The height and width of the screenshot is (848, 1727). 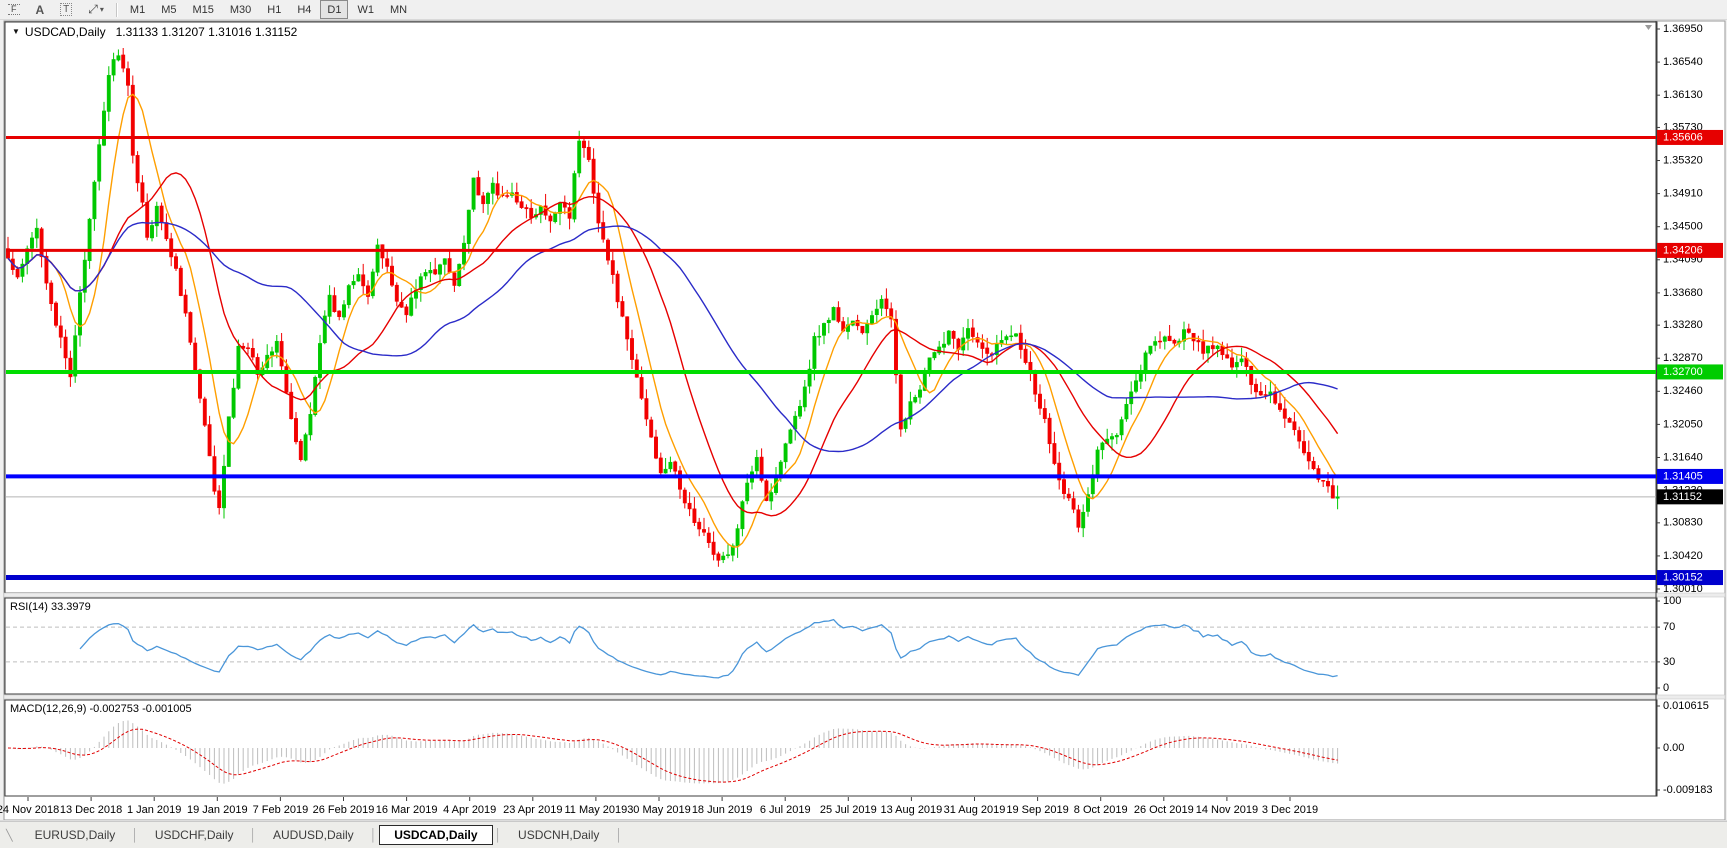 What do you see at coordinates (1683, 137) in the screenshot?
I see `price-badge-label: 1.35606` at bounding box center [1683, 137].